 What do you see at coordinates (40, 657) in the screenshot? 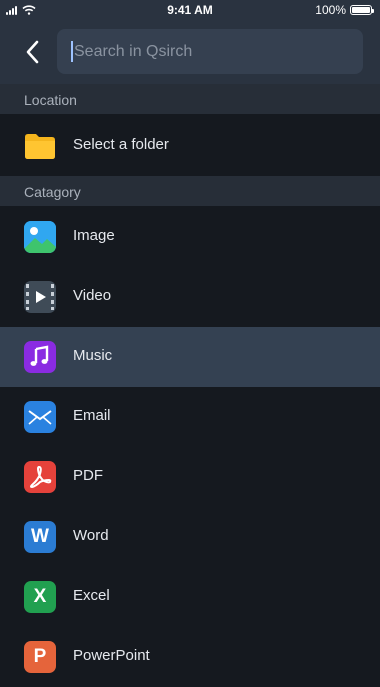
I see `powerpoint-icon: P` at bounding box center [40, 657].